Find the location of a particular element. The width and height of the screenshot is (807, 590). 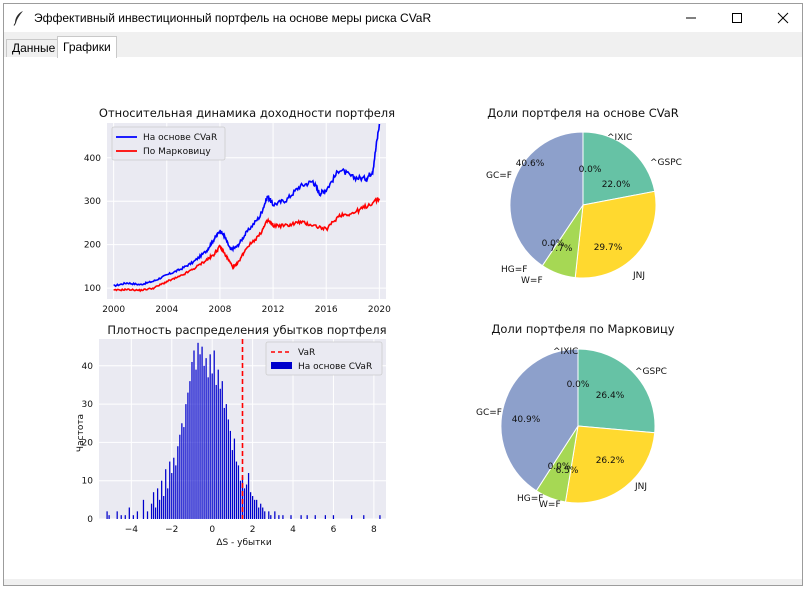

returns-xtick-label: 2016 is located at coordinates (326, 310).